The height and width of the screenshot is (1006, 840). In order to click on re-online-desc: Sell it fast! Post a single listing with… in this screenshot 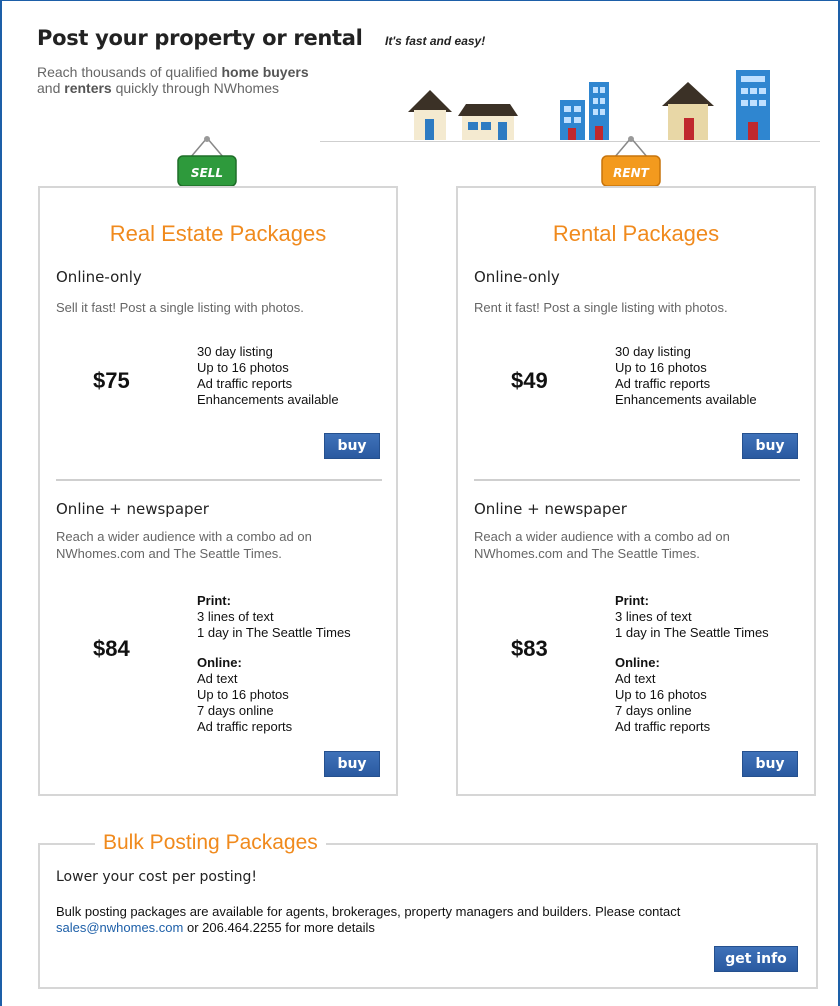, I will do `click(180, 307)`.